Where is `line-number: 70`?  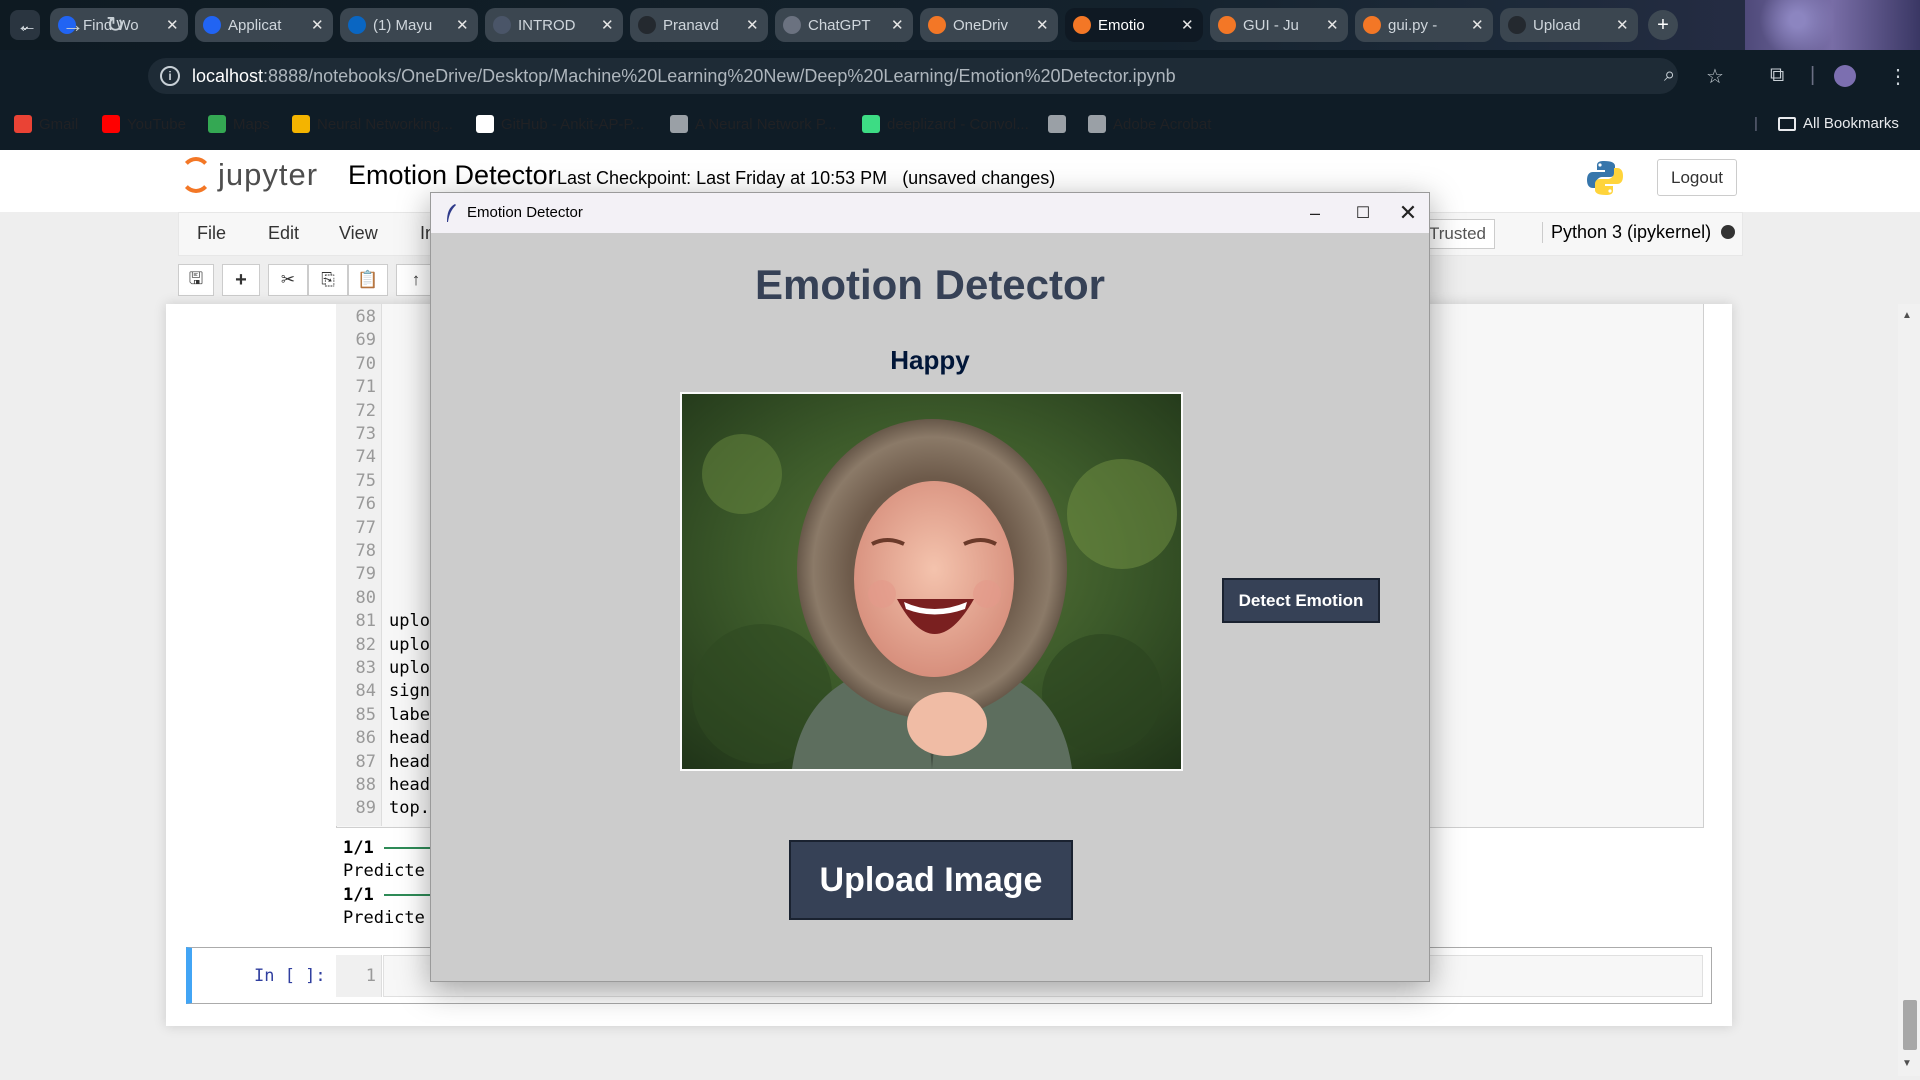
line-number: 70 is located at coordinates (365, 363).